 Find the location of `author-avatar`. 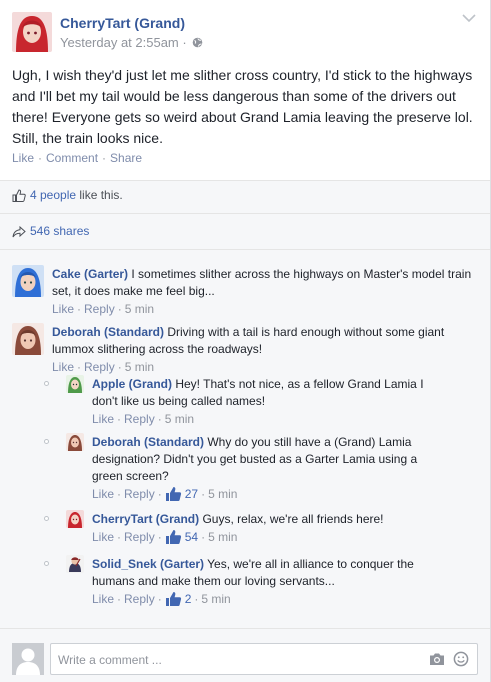

author-avatar is located at coordinates (32, 32).